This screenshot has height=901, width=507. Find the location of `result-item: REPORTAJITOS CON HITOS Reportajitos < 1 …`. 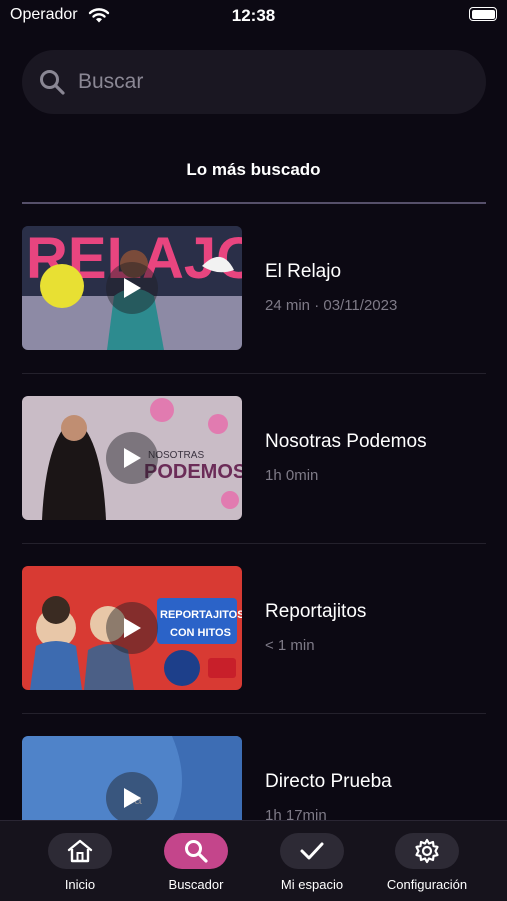

result-item: REPORTAJITOS CON HITOS Reportajitos < 1 … is located at coordinates (254, 628).